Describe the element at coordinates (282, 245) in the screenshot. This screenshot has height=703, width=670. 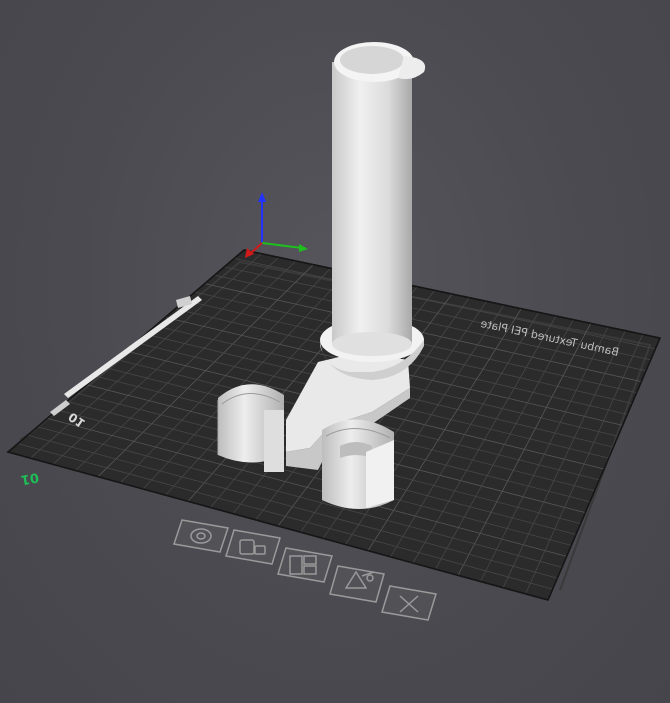
I see `axis-y` at that location.